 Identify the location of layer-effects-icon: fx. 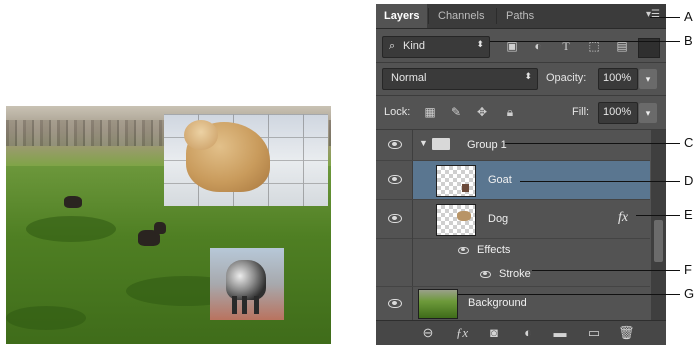
(623, 218).